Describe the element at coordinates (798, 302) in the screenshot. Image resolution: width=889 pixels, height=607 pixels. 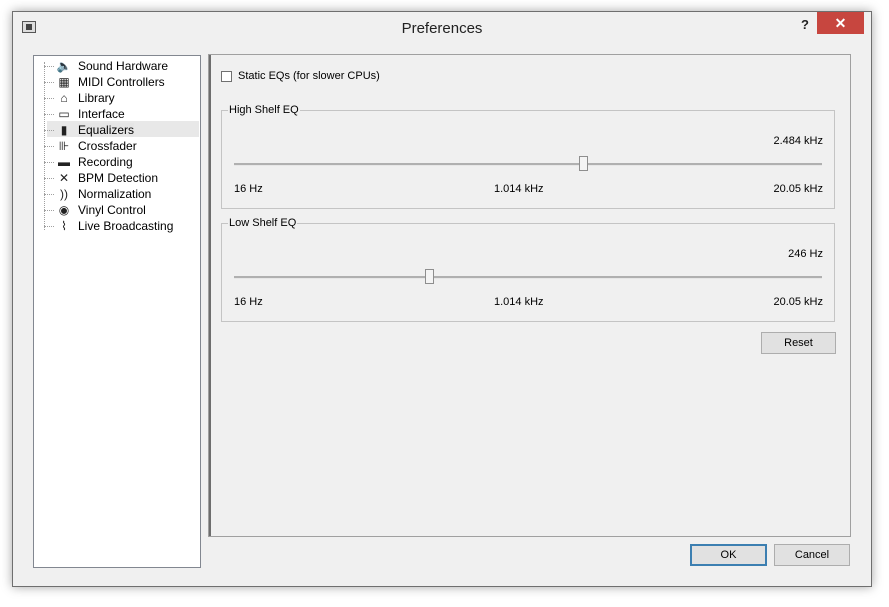
I see `low-shelf-max-label: 20.05 kHz` at that location.